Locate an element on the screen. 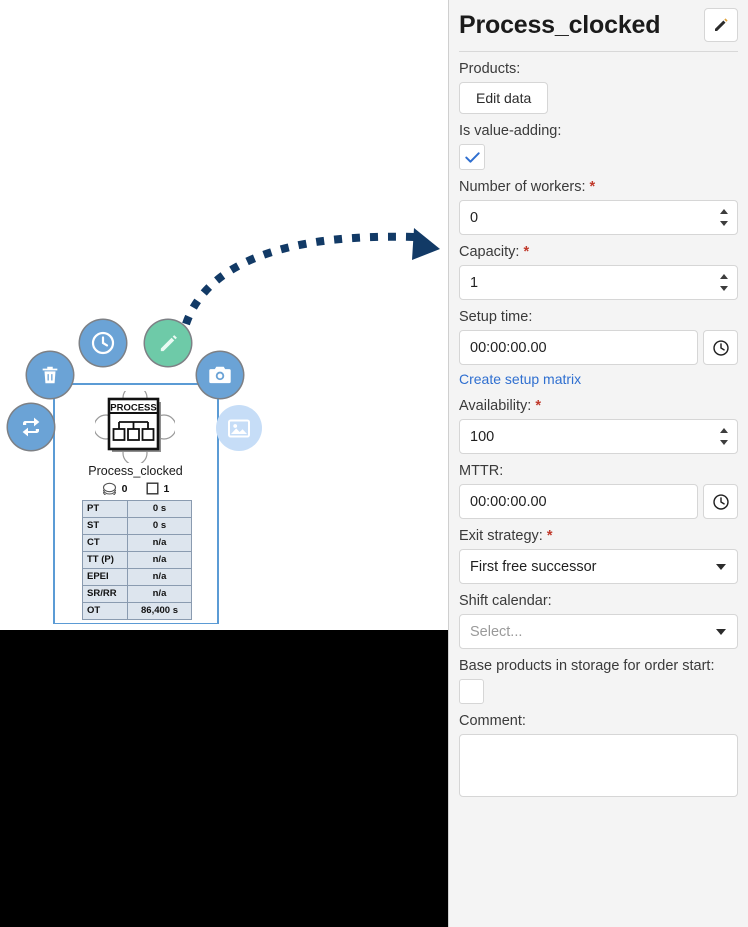 The image size is (748, 927). products-label: Products: is located at coordinates (490, 69).